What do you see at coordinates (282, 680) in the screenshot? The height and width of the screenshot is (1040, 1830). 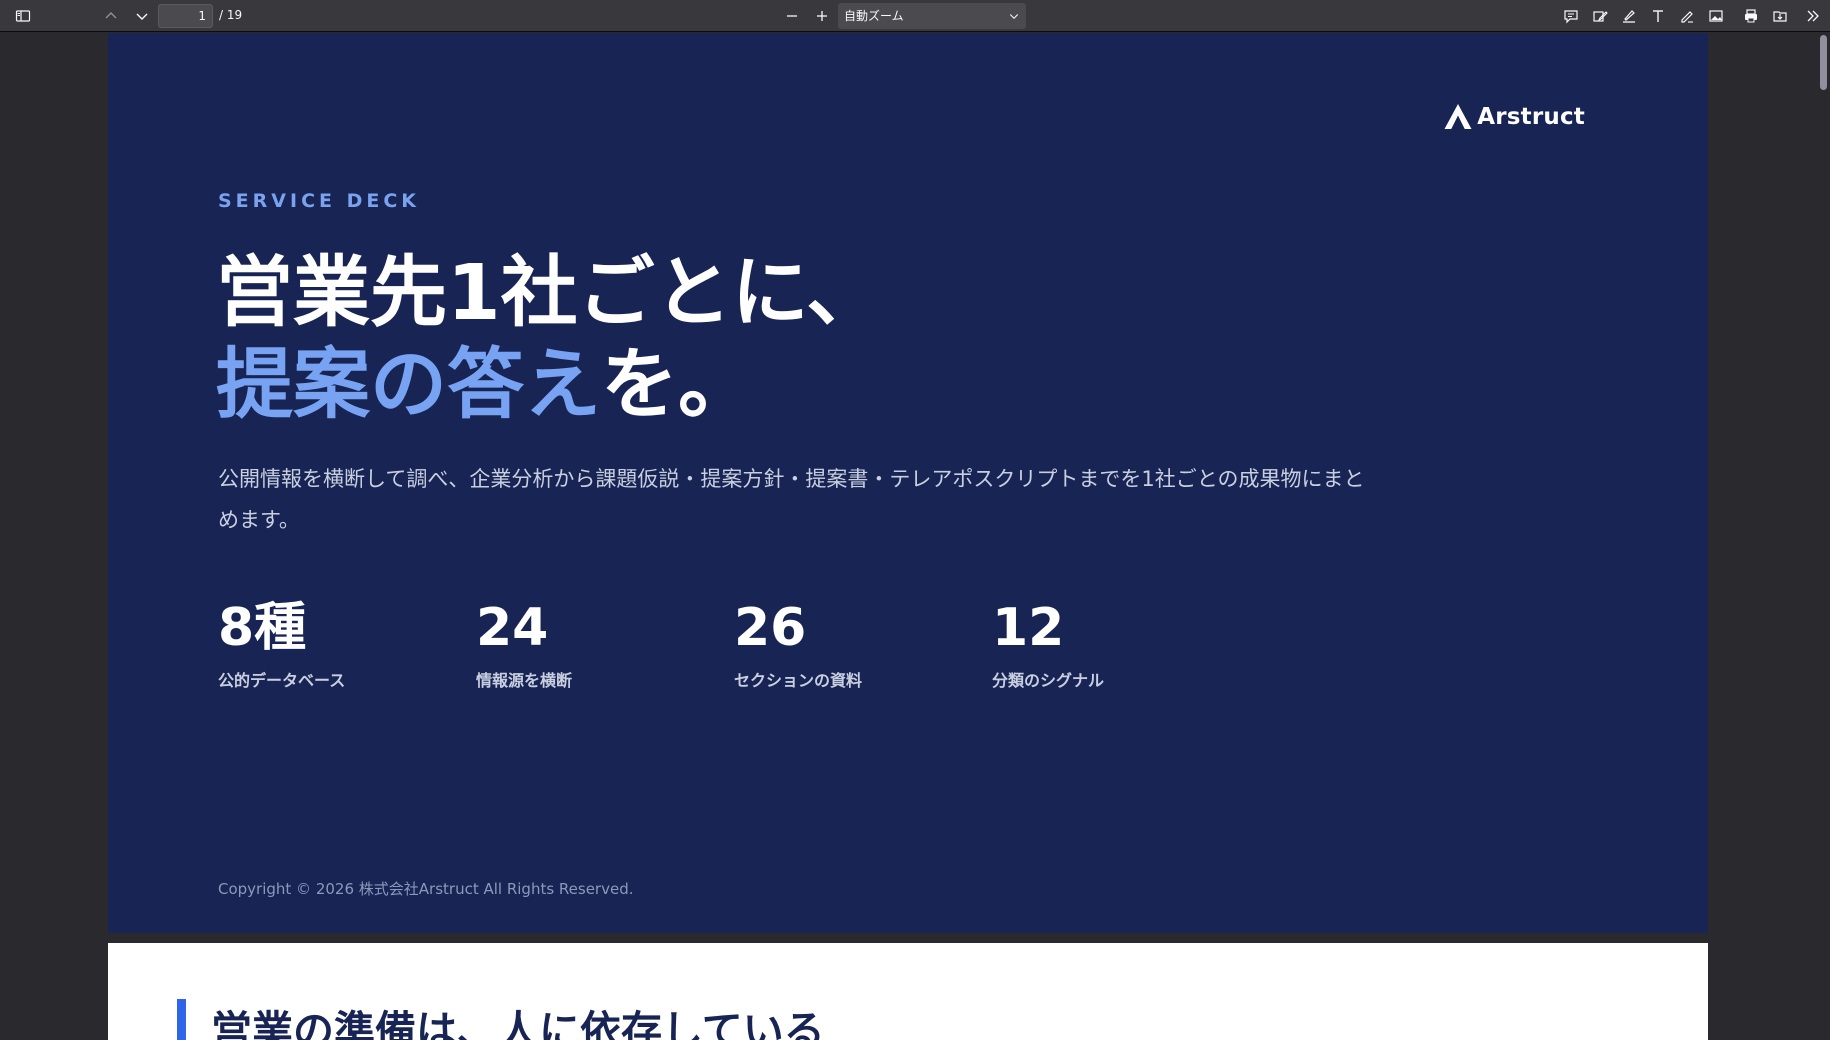 I see `stat-label: 公的データベース` at bounding box center [282, 680].